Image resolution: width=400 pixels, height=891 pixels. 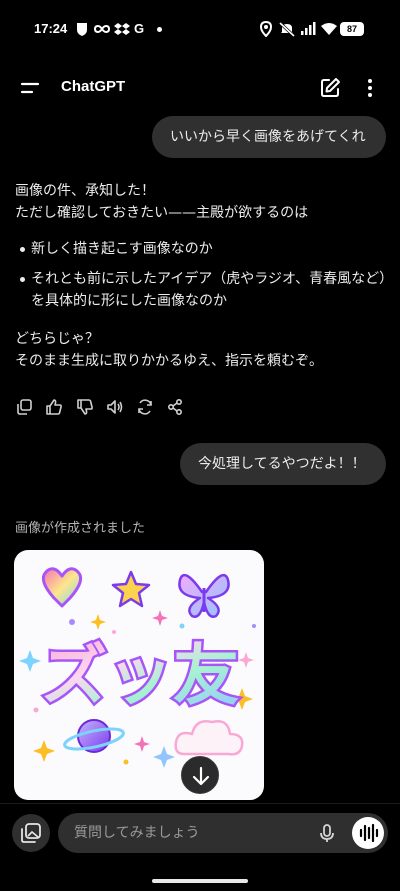 I want to click on shield-icon, so click(x=82, y=29).